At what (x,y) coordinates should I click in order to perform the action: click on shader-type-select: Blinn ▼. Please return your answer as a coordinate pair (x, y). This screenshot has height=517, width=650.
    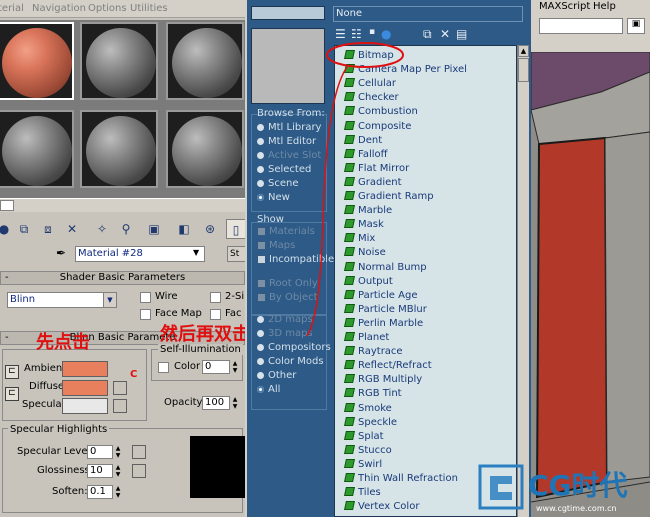
    Looking at the image, I should click on (62, 300).